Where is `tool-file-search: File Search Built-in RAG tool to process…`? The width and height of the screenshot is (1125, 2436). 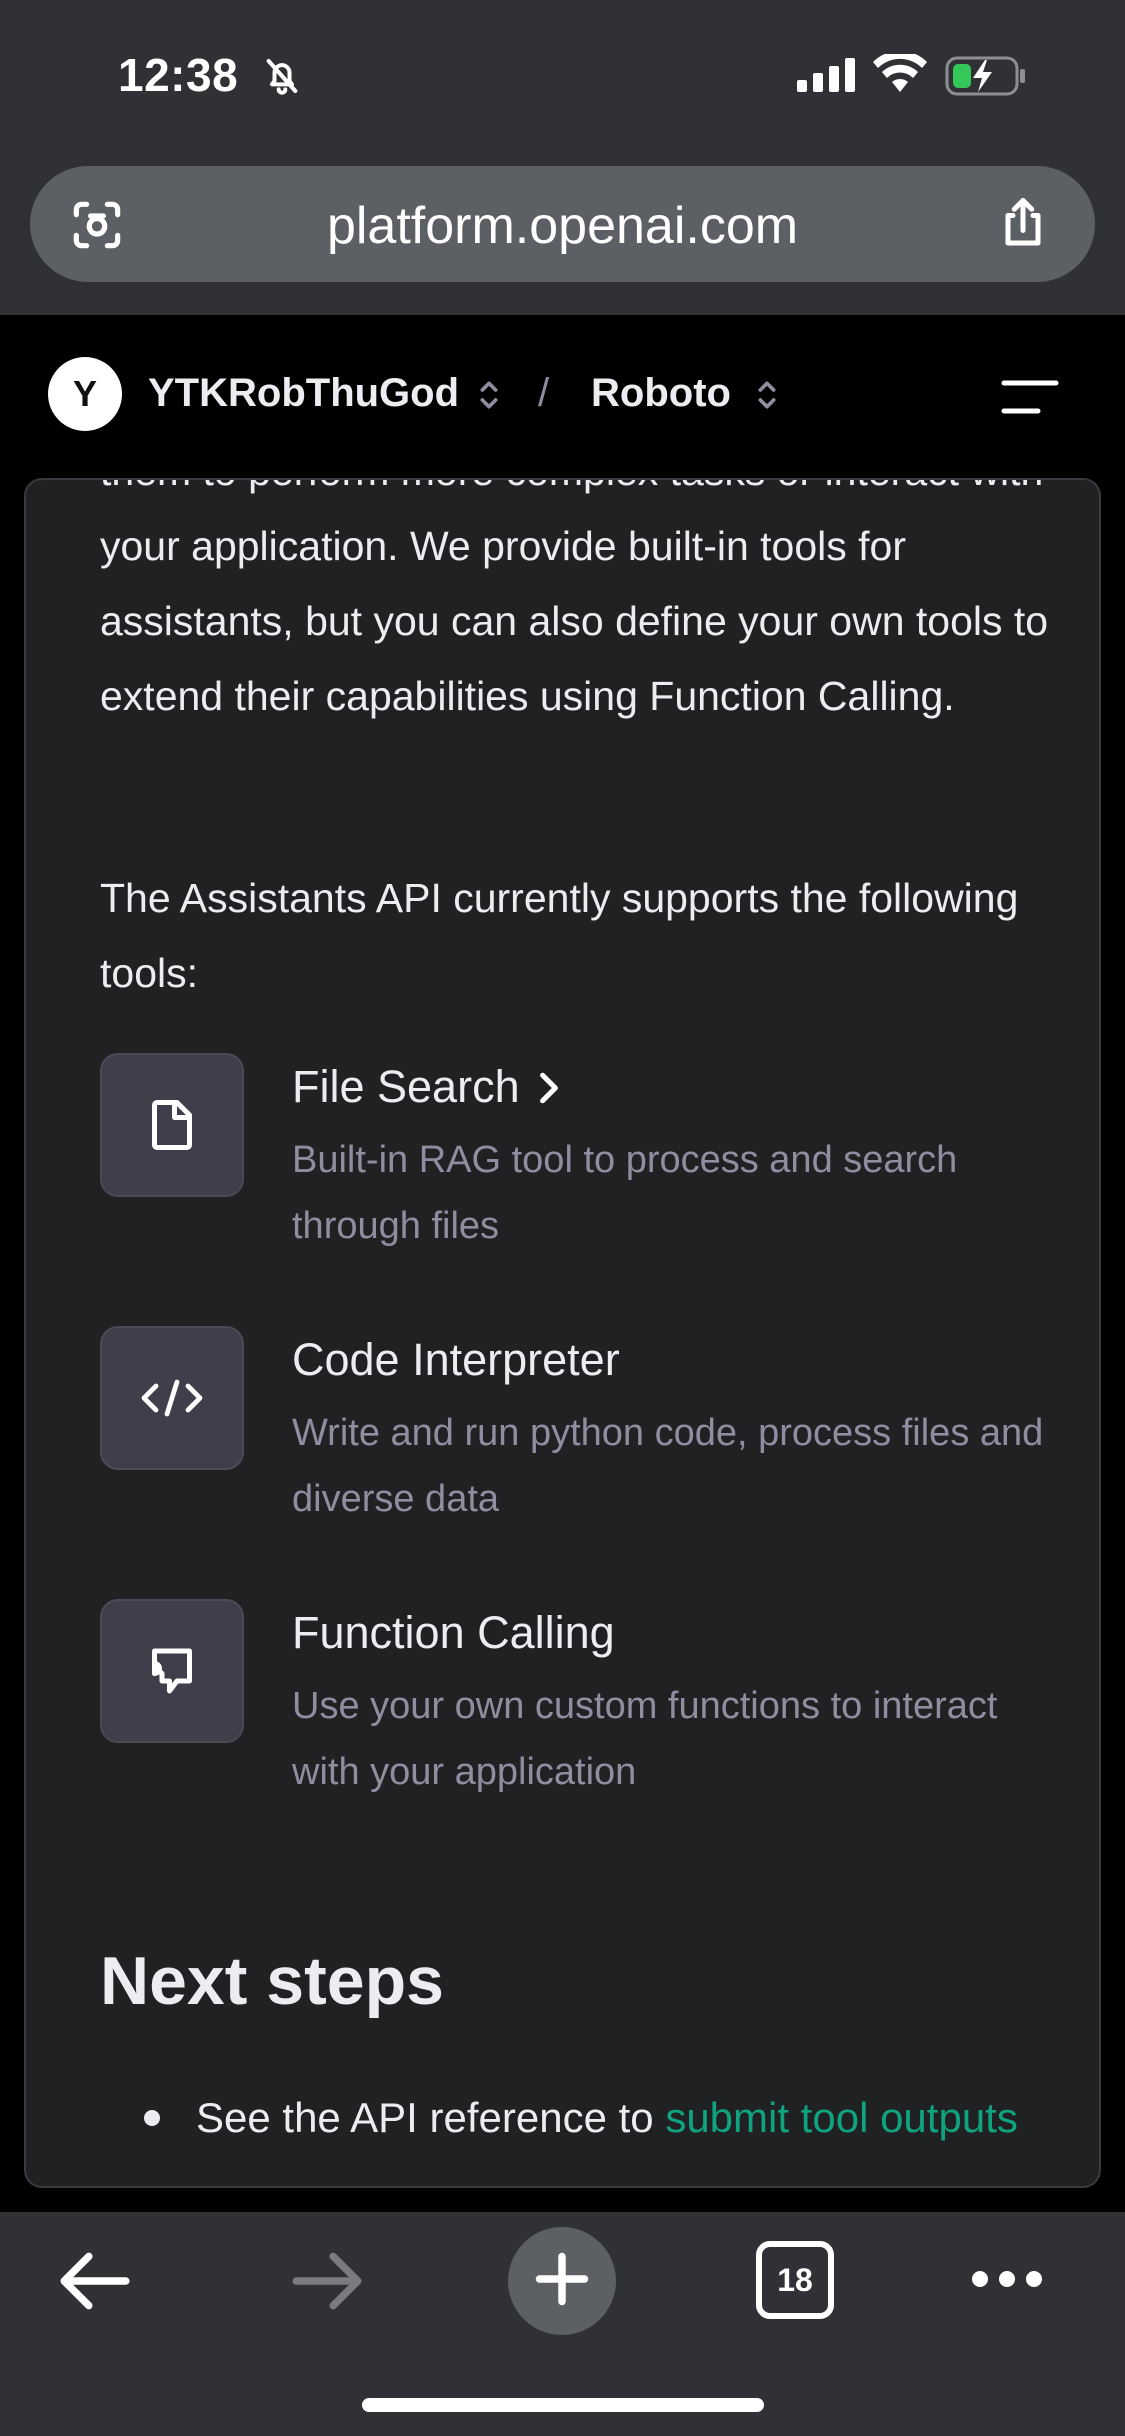
tool-file-search: File Search Built-in RAG tool to process… is located at coordinates (580, 1153).